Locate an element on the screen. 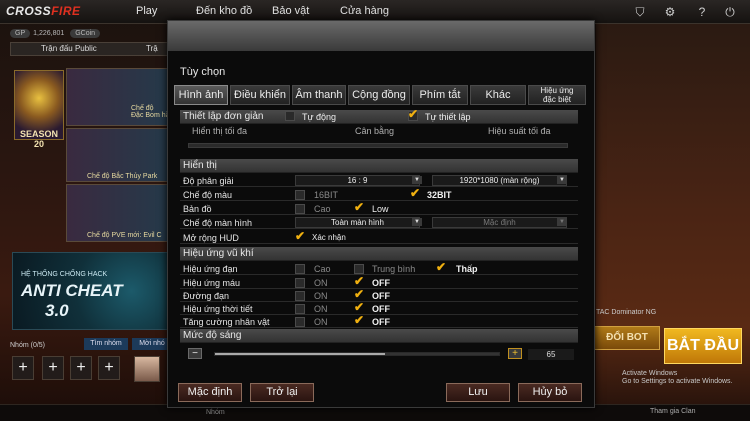 Image resolution: width=750 pixels, height=421 pixels. crossfire-logo: CROSSFIRE is located at coordinates (43, 11).